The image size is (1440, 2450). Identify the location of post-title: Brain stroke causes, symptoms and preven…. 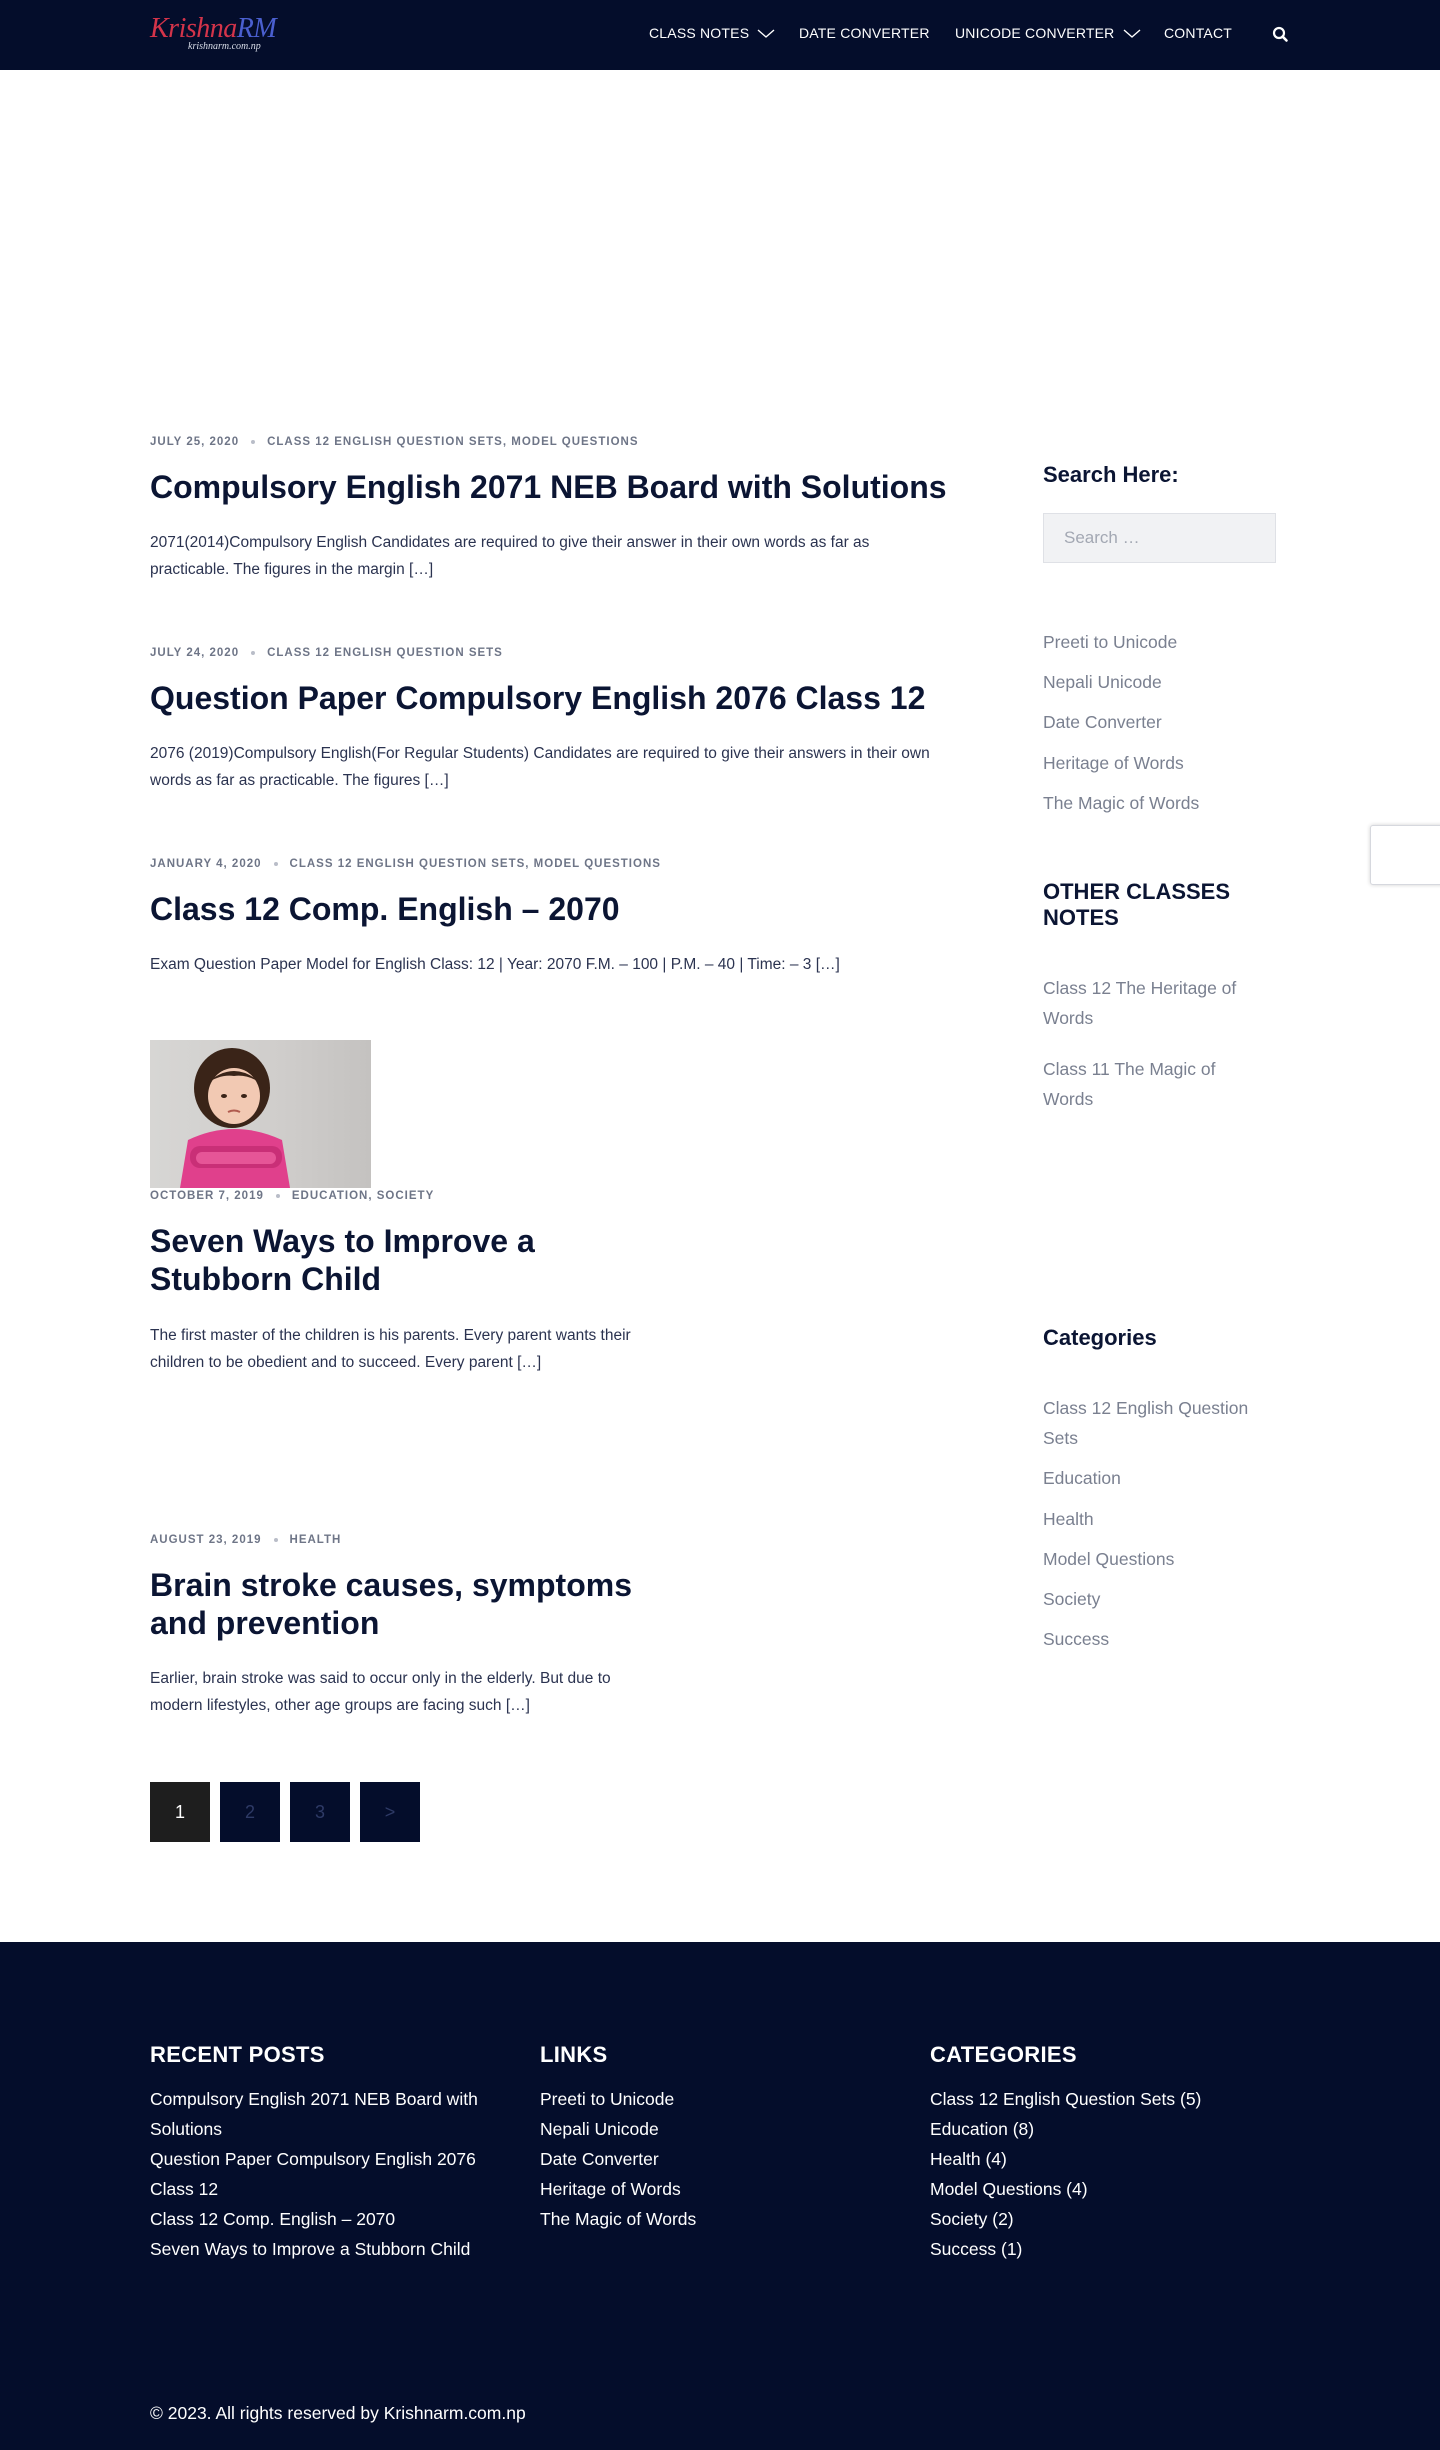
(391, 1604).